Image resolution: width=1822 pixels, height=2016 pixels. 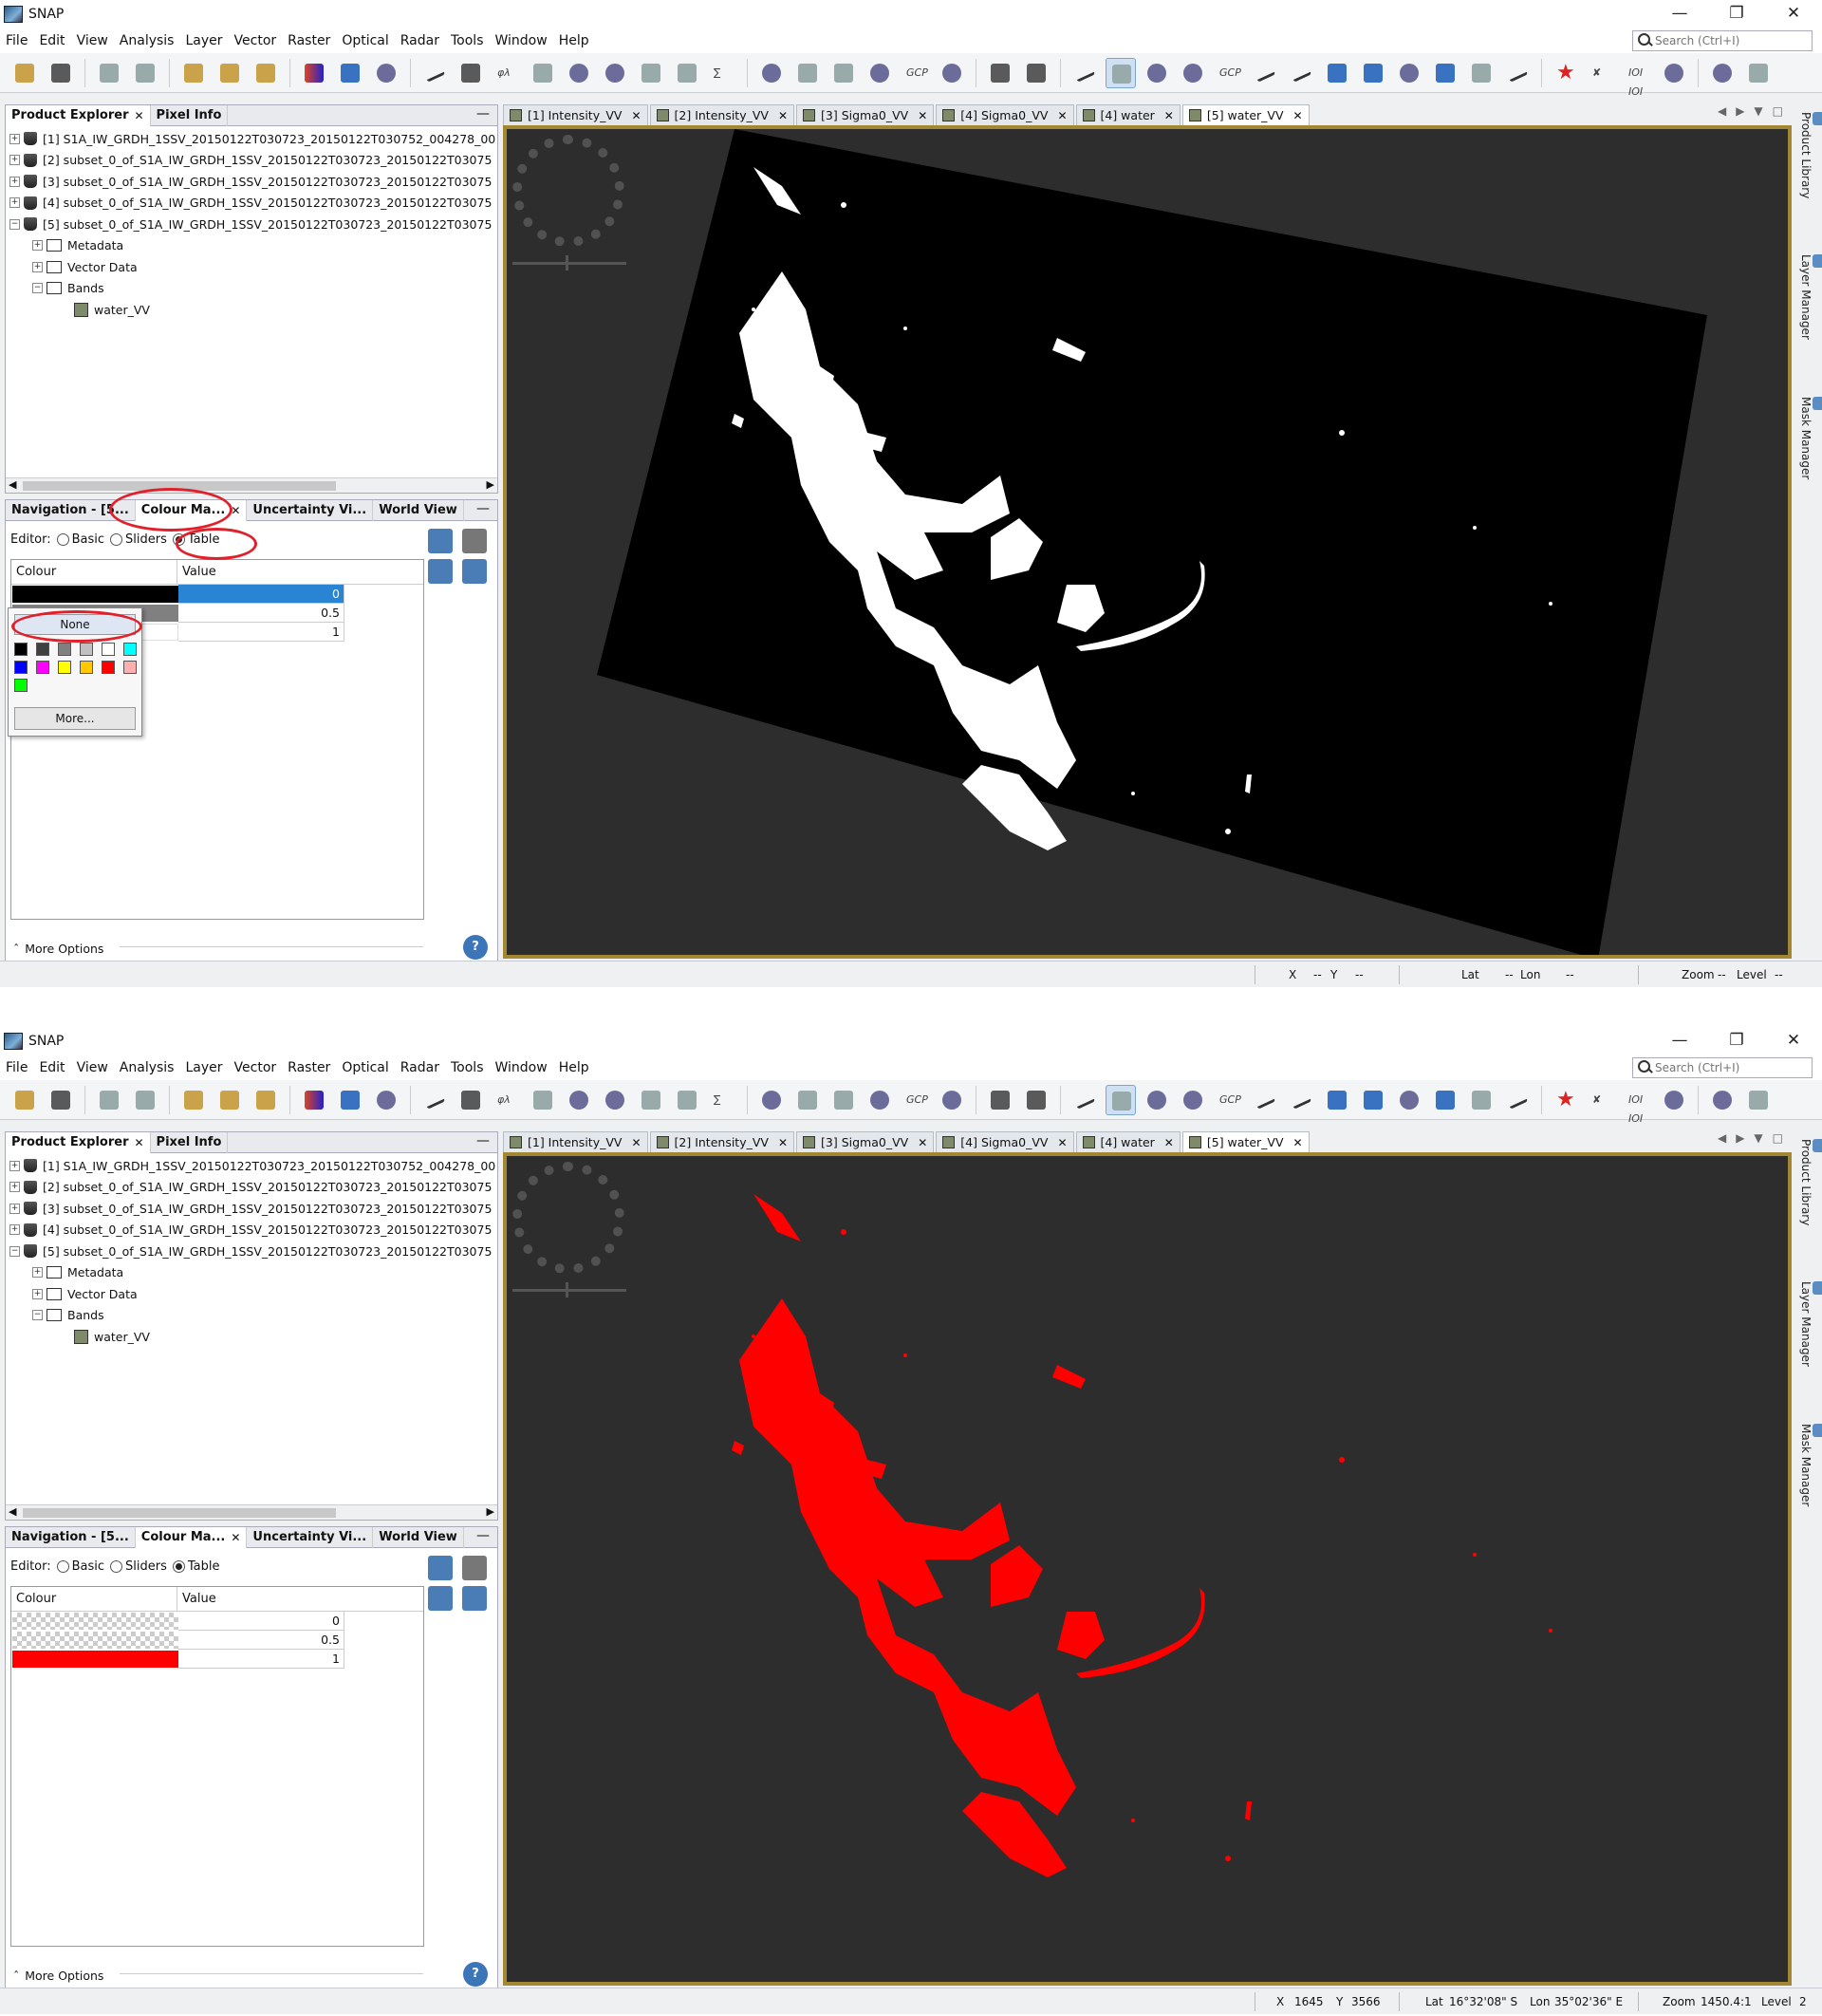 What do you see at coordinates (952, 73) in the screenshot?
I see `eye-icon` at bounding box center [952, 73].